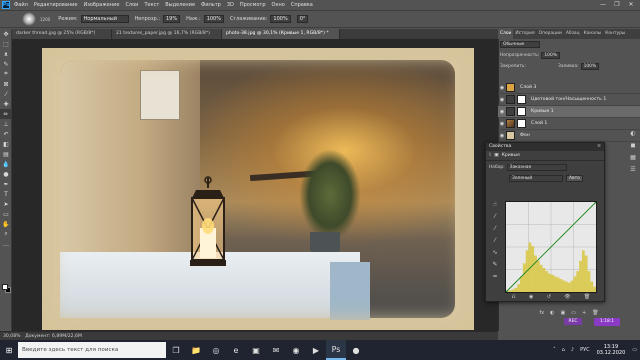 This screenshot has width=640, height=360. I want to click on properties-titlebar: Свойства ≡, so click(545, 147).